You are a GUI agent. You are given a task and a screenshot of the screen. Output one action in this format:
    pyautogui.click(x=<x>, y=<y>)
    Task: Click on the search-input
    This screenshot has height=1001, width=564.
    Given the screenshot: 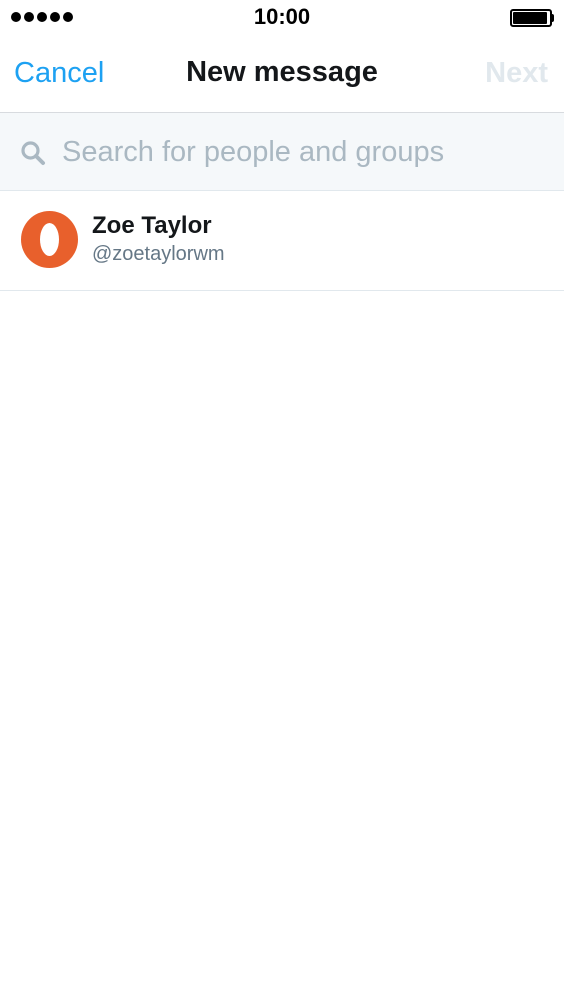 What is the action you would take?
    pyautogui.click(x=302, y=152)
    